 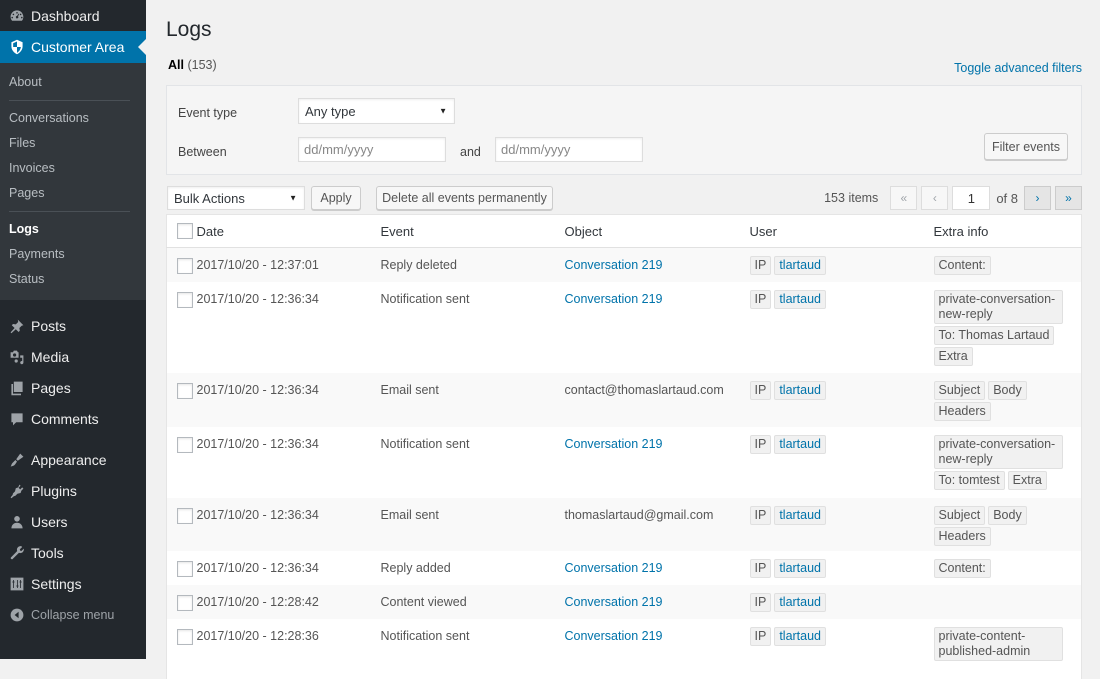 What do you see at coordinates (73, 229) in the screenshot?
I see `submenu-logs: Logs` at bounding box center [73, 229].